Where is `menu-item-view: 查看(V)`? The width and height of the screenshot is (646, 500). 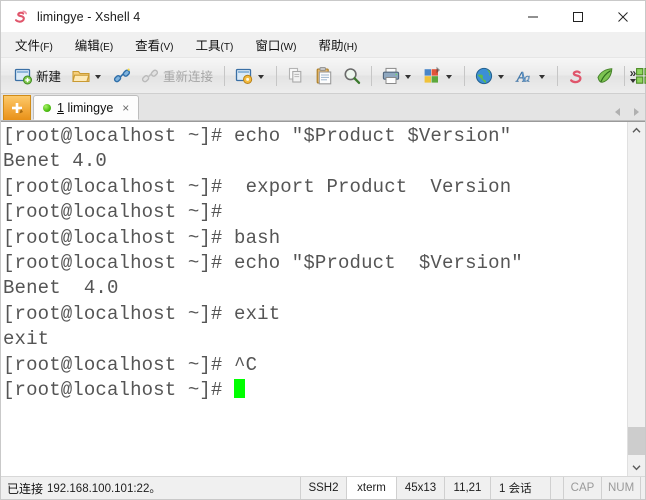
menu-item-view: 查看(V) is located at coordinates (158, 45).